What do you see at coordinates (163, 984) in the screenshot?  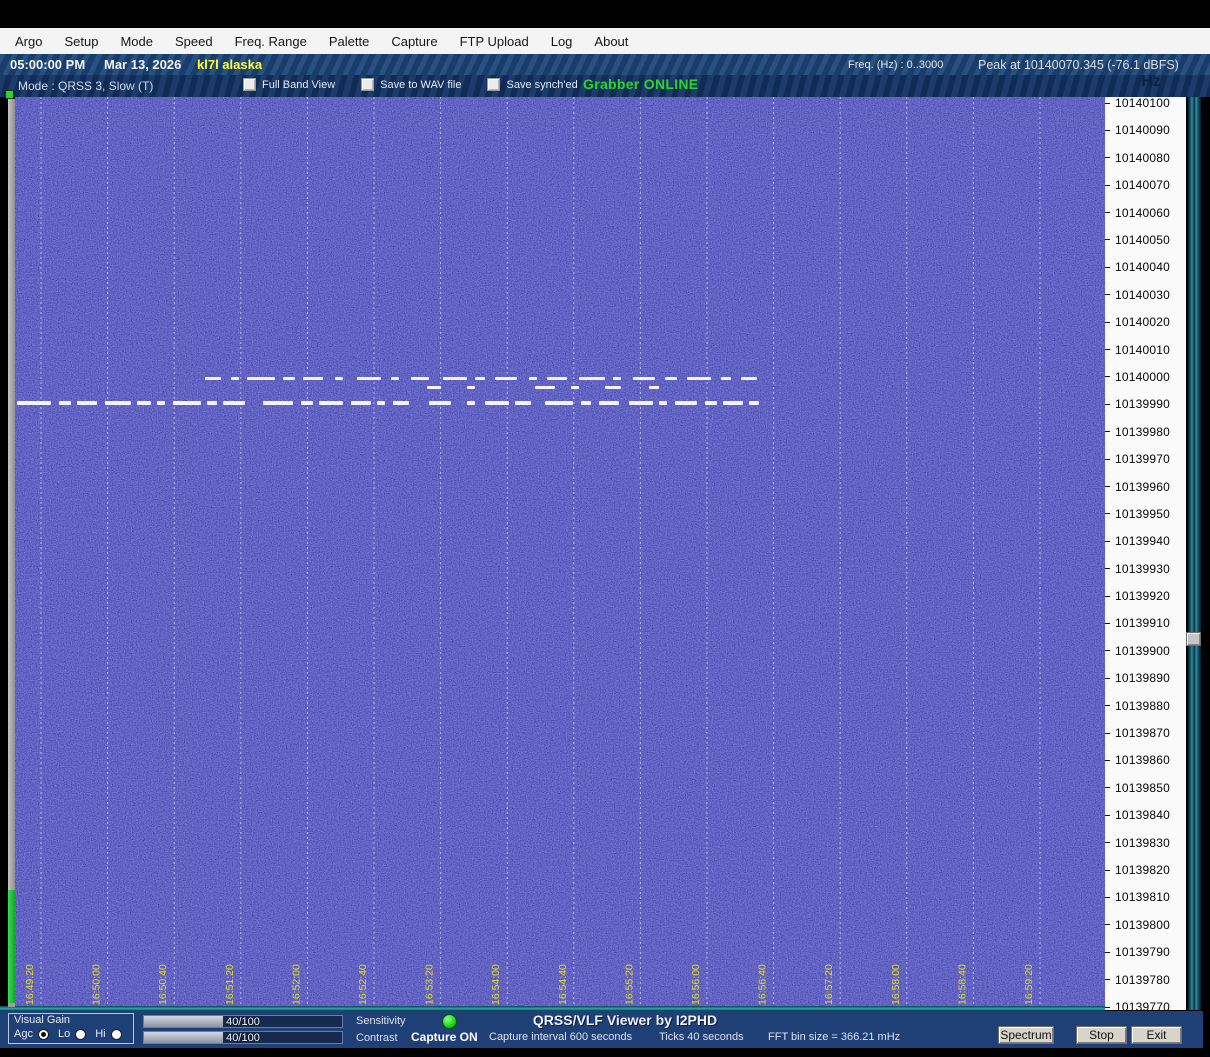 I see `time-label: 16:50:40` at bounding box center [163, 984].